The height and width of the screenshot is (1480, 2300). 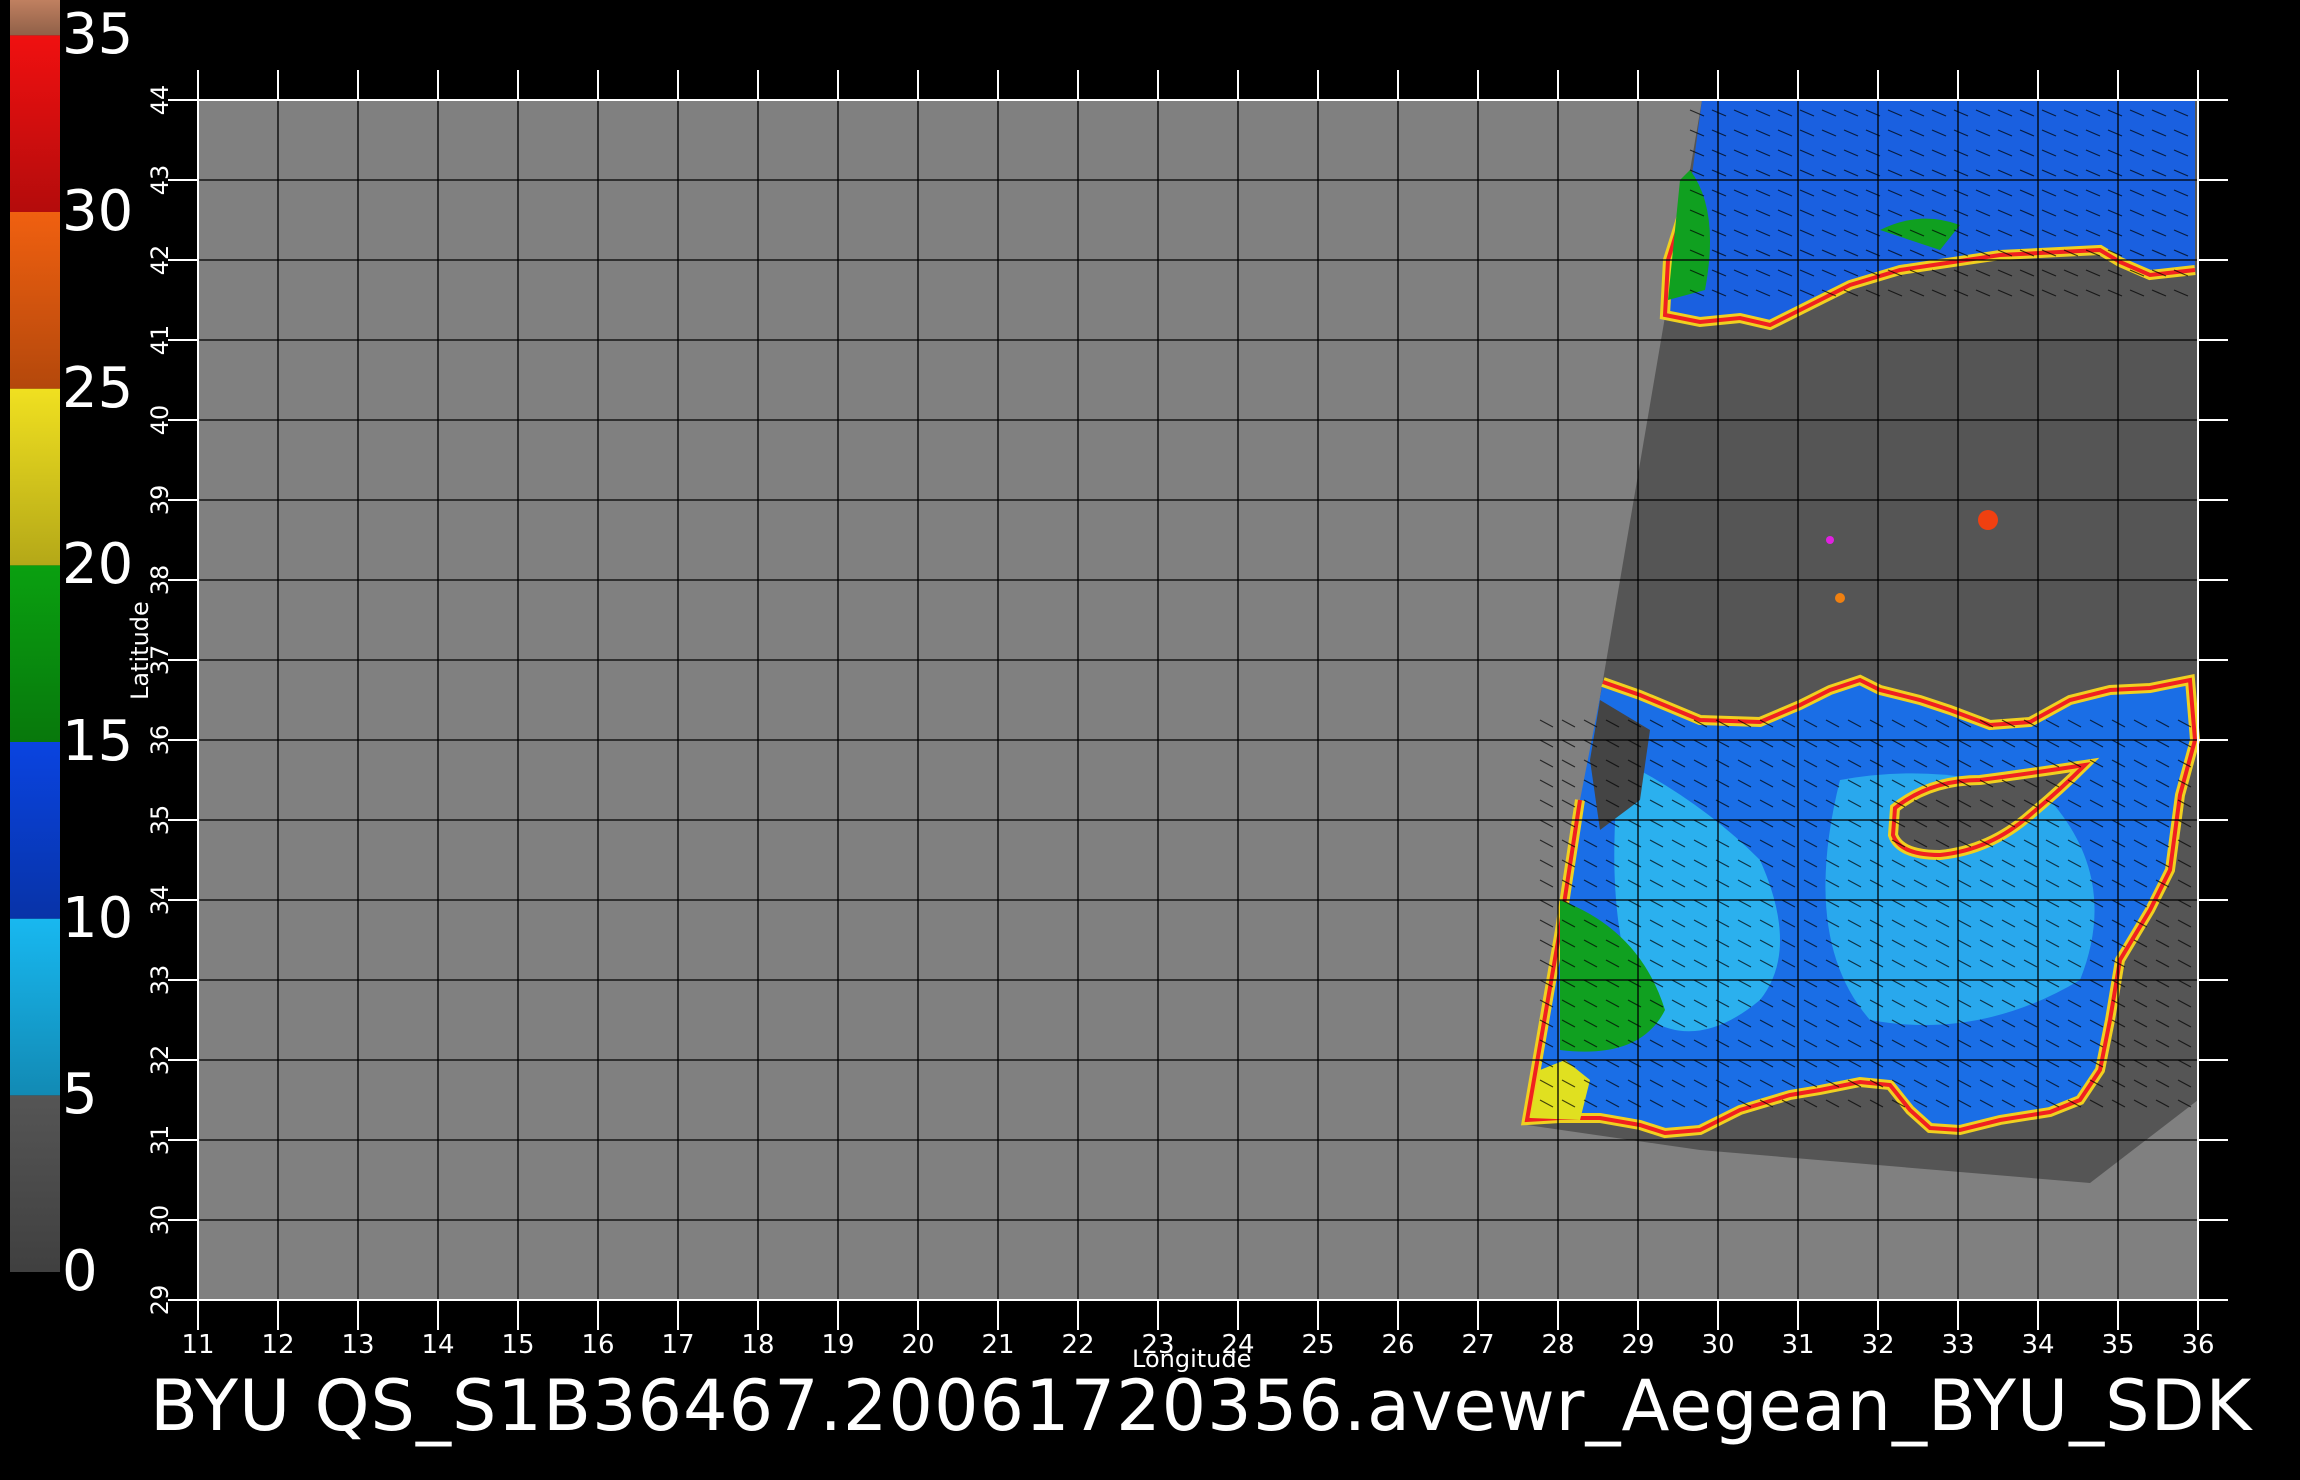 I want to click on lon-tick-label: 34, so click(x=2037, y=1345).